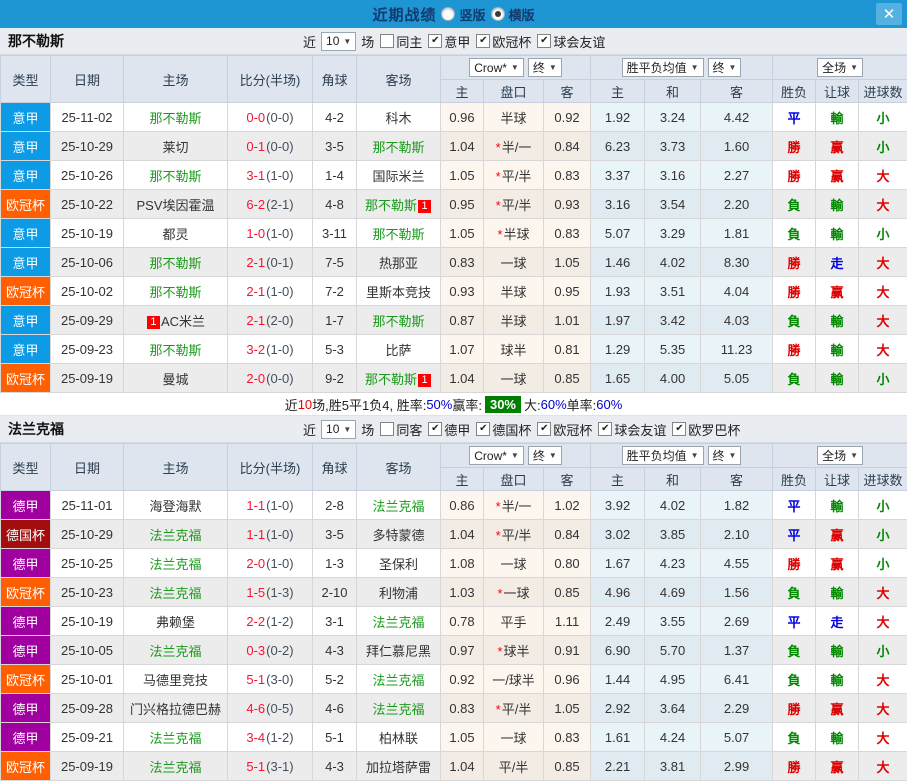 This screenshot has width=907, height=781. I want to click on fulltime-score: 2-1, so click(255, 320).